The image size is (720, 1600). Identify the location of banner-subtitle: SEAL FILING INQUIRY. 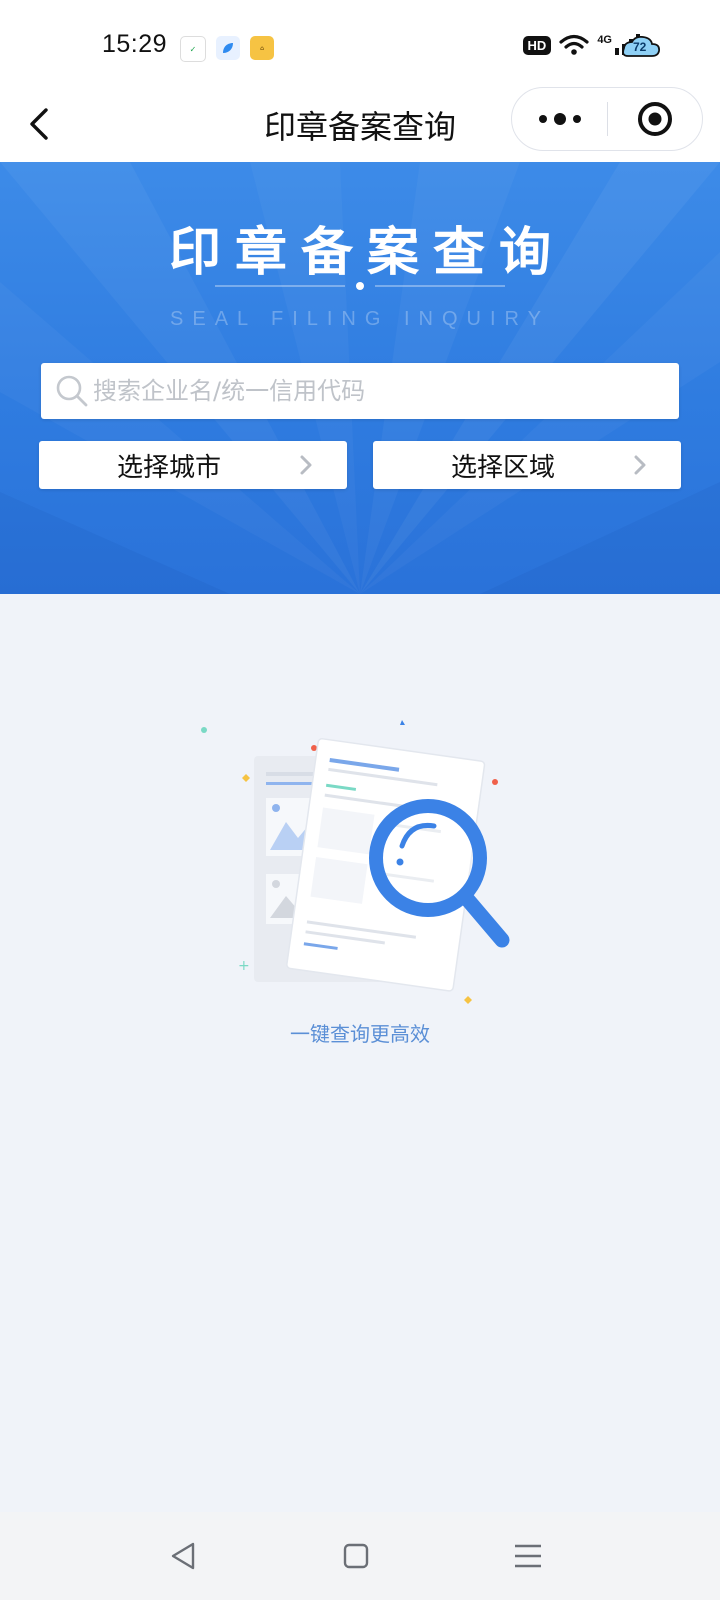
(360, 319).